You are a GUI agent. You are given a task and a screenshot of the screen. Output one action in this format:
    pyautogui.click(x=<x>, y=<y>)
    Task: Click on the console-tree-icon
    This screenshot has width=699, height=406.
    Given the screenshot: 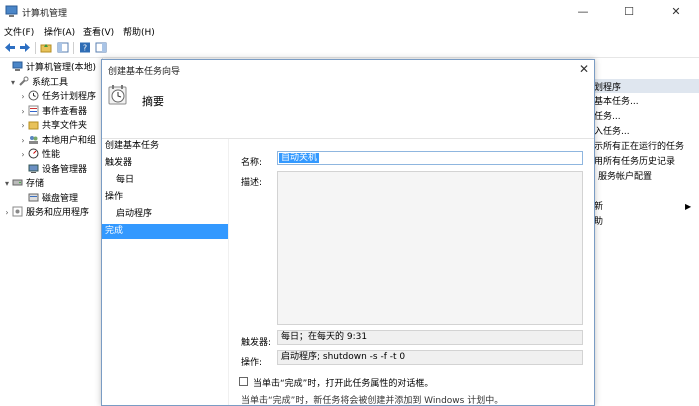 What is the action you would take?
    pyautogui.click(x=62, y=47)
    